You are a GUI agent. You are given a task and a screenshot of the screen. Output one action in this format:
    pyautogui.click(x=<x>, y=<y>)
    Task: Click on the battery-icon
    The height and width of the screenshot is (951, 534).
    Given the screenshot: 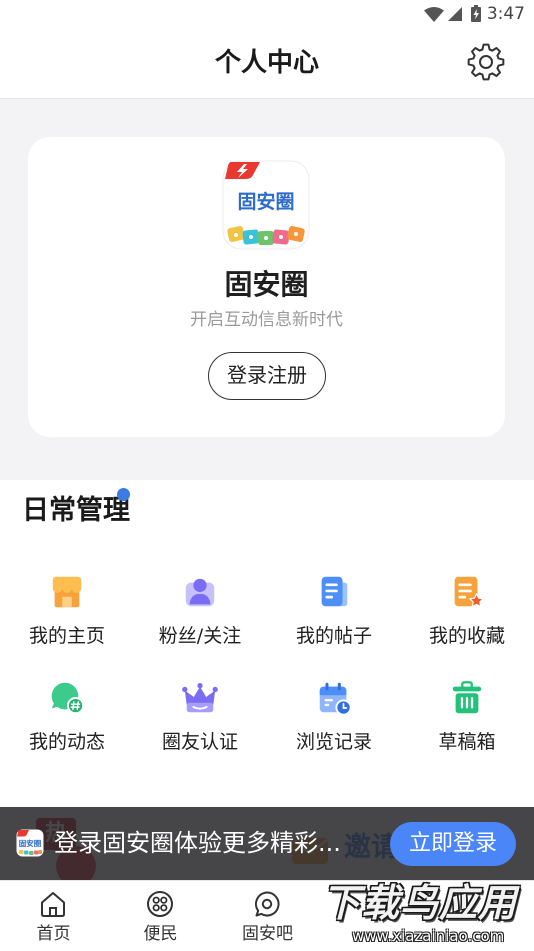 What is the action you would take?
    pyautogui.click(x=476, y=13)
    